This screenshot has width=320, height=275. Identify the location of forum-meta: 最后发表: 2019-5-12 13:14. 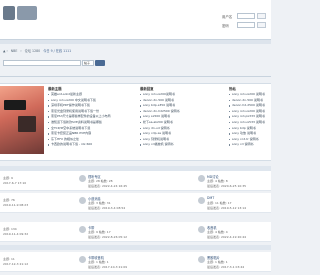
(227, 208).